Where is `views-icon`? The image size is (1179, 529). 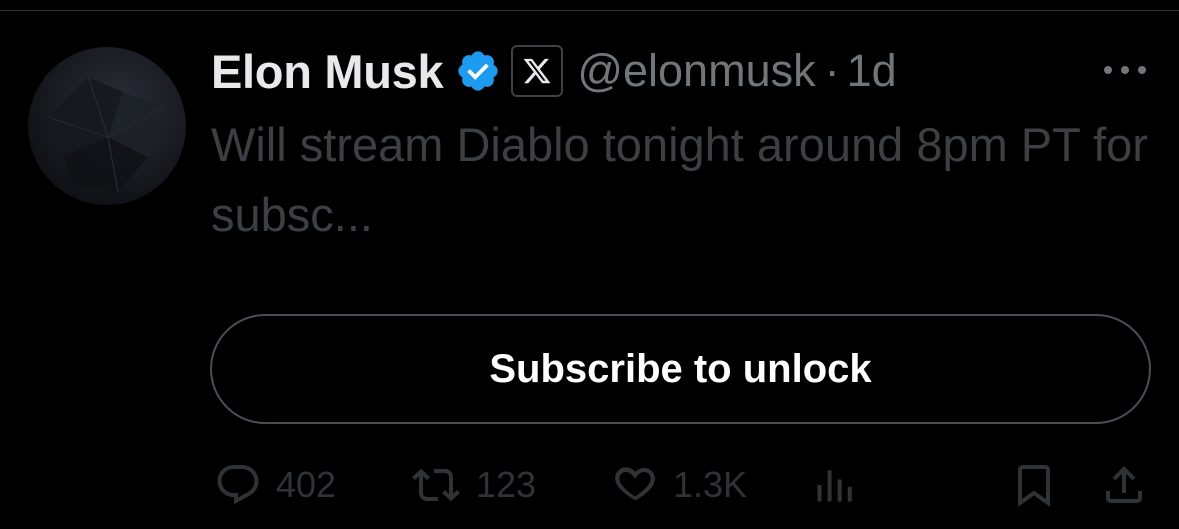 views-icon is located at coordinates (834, 486).